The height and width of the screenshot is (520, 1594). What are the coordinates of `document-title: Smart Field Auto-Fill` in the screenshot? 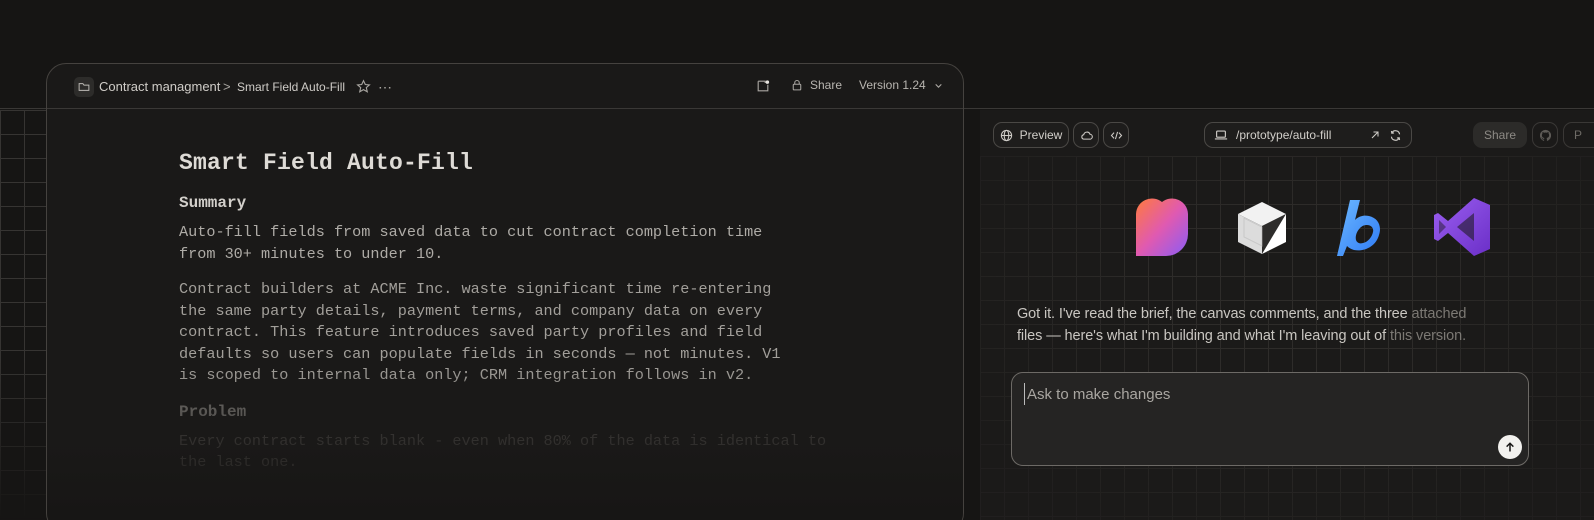 It's located at (326, 163).